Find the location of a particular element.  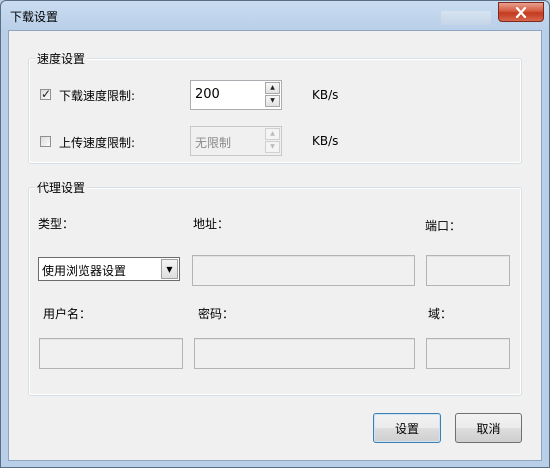

title-bar: 下载设置 is located at coordinates (275, 15).